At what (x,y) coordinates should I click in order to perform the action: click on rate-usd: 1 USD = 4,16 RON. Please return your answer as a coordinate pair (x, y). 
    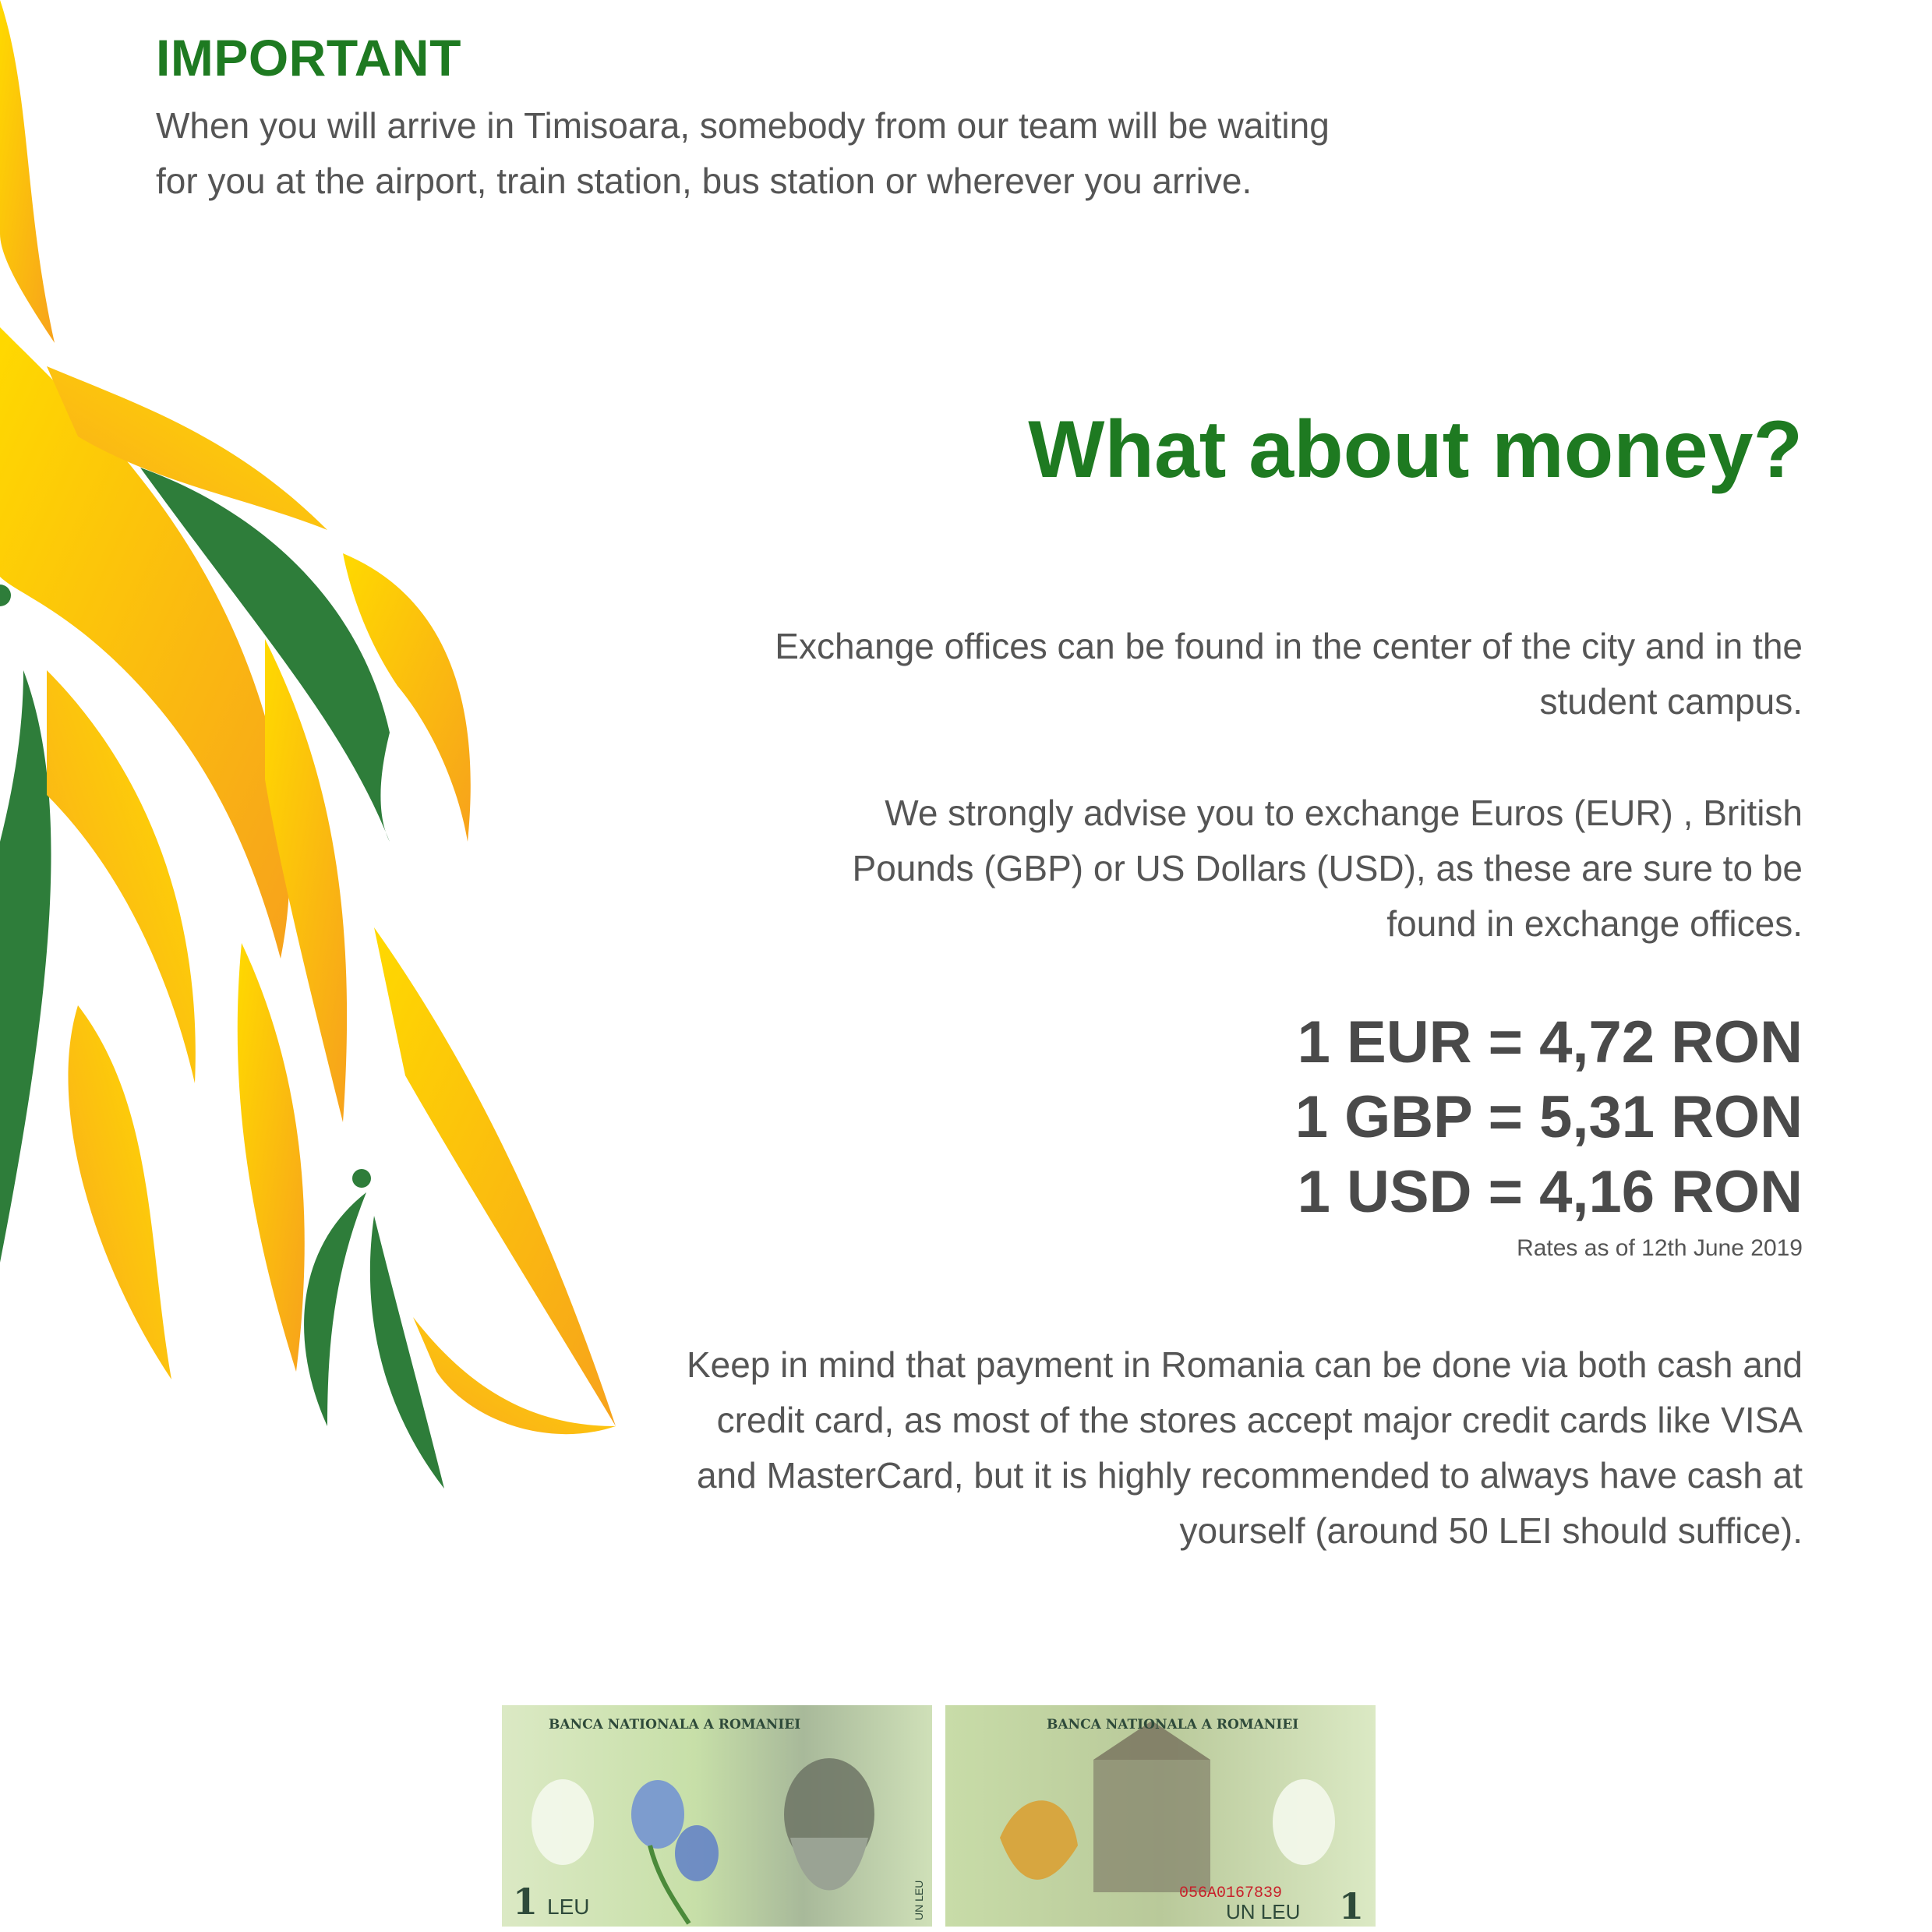
    Looking at the image, I should click on (1550, 1192).